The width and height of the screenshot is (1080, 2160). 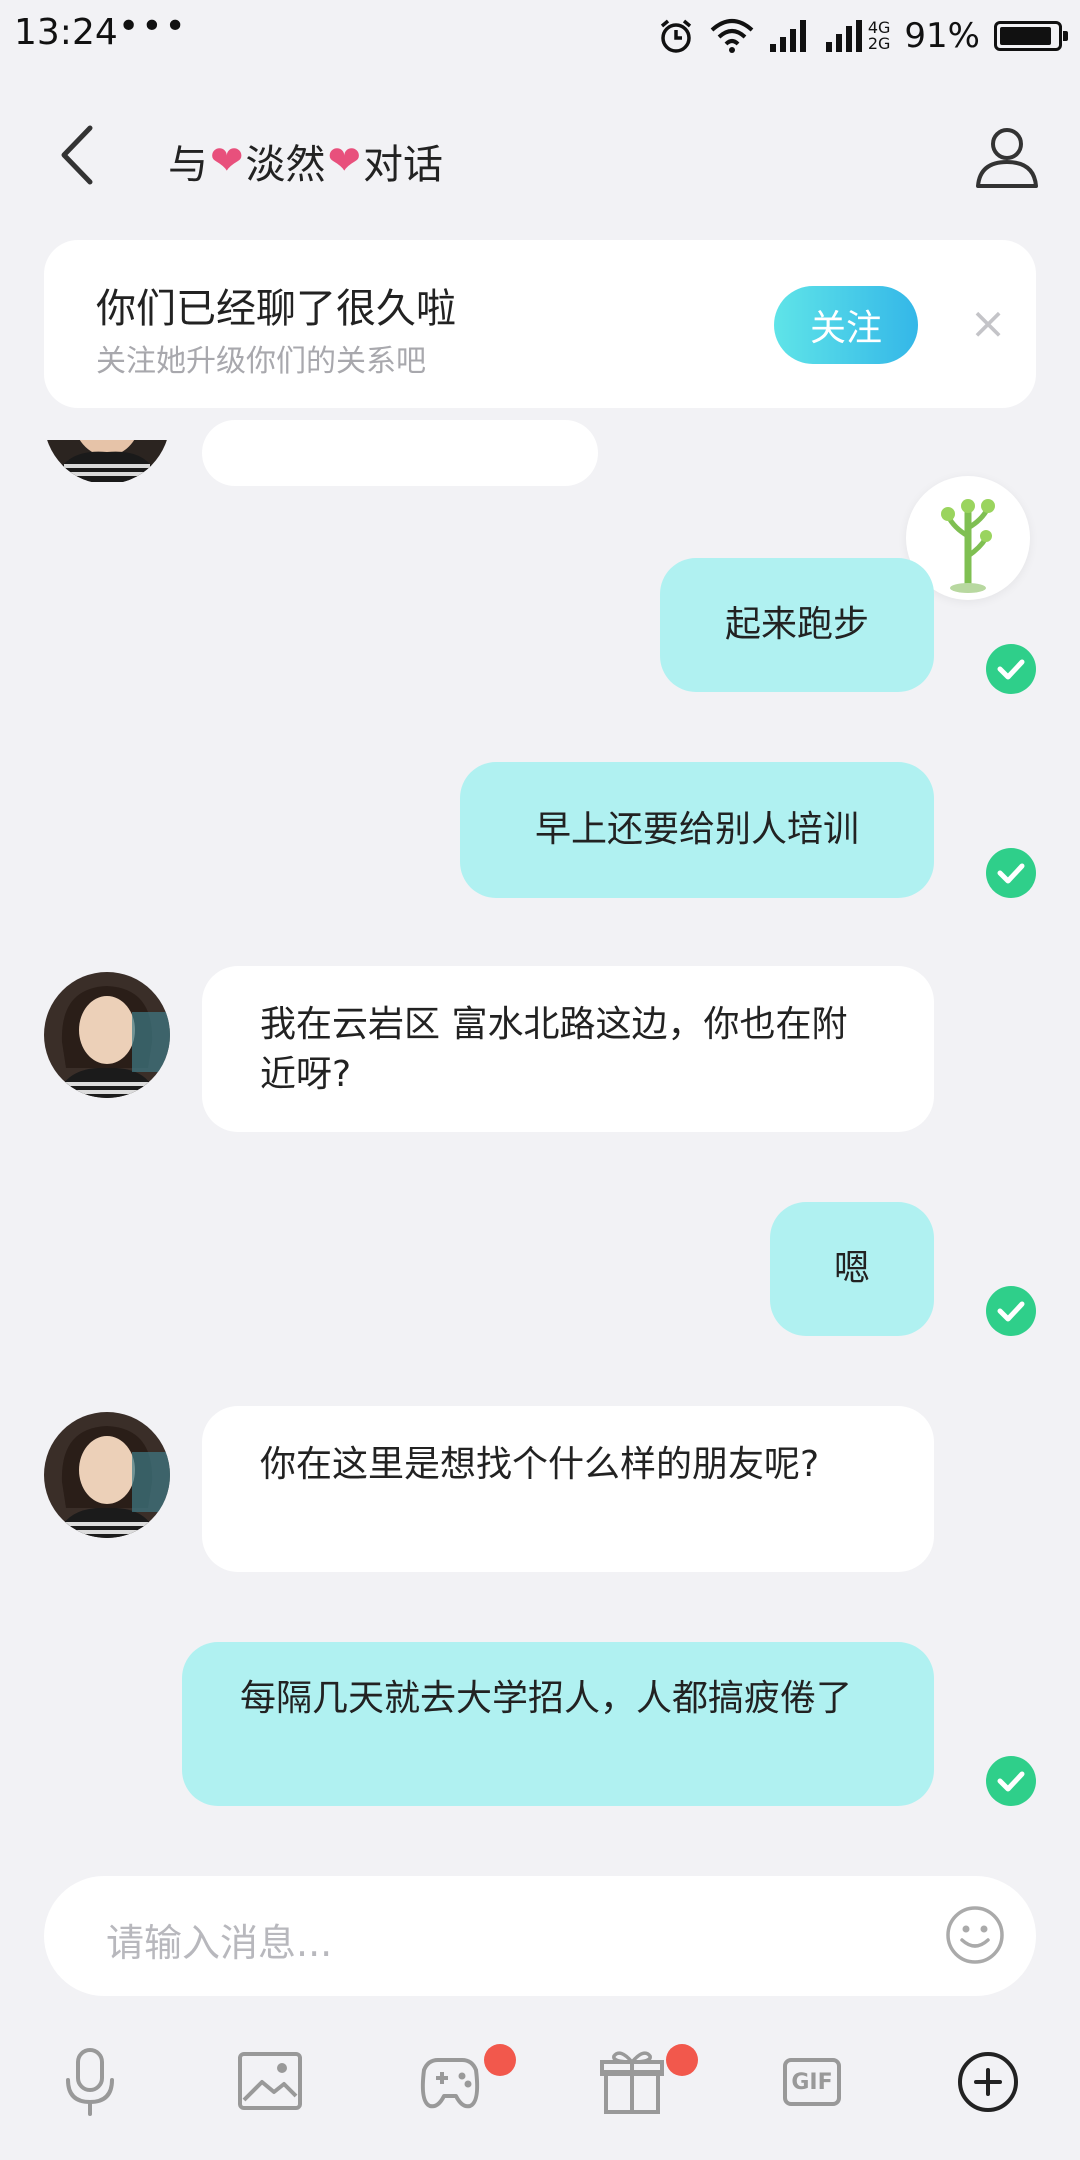 What do you see at coordinates (568, 1049) in the screenshot?
I see `message-bubble-incoming: 我在云岩区 富水北路这边，你也在附近呀?` at bounding box center [568, 1049].